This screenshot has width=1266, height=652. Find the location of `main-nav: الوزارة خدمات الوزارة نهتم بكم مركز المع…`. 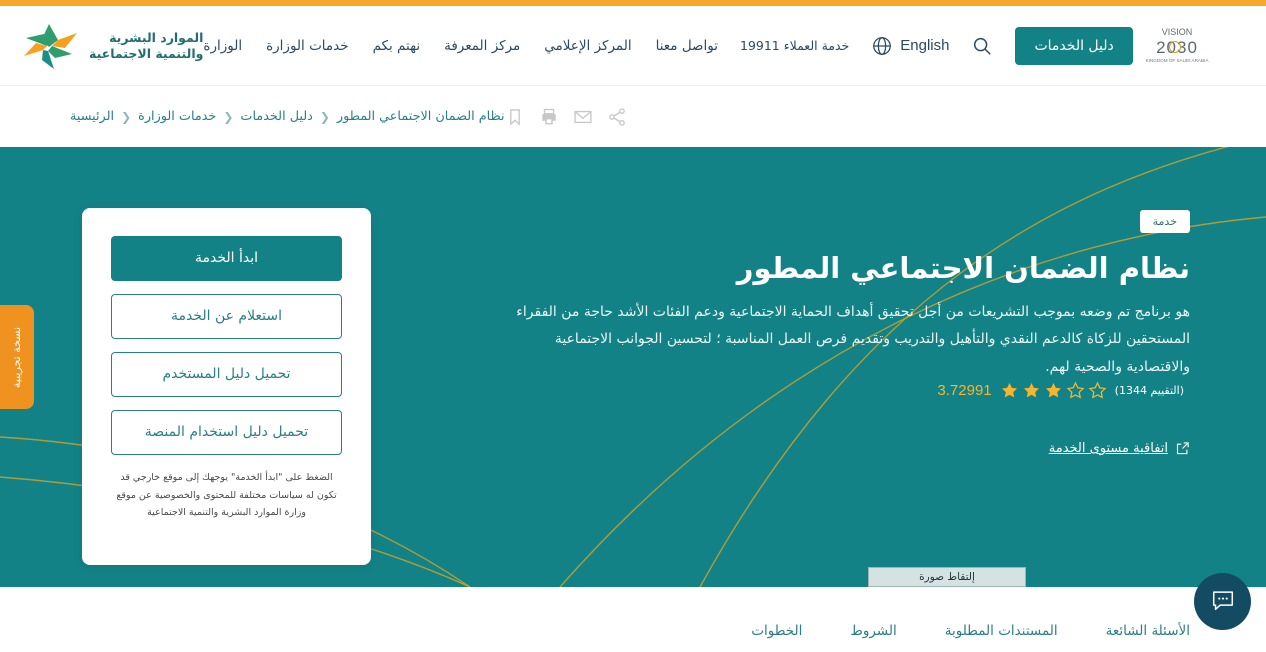

main-nav: الوزارة خدمات الوزارة نهتم بكم مركز المع… is located at coordinates (460, 46).